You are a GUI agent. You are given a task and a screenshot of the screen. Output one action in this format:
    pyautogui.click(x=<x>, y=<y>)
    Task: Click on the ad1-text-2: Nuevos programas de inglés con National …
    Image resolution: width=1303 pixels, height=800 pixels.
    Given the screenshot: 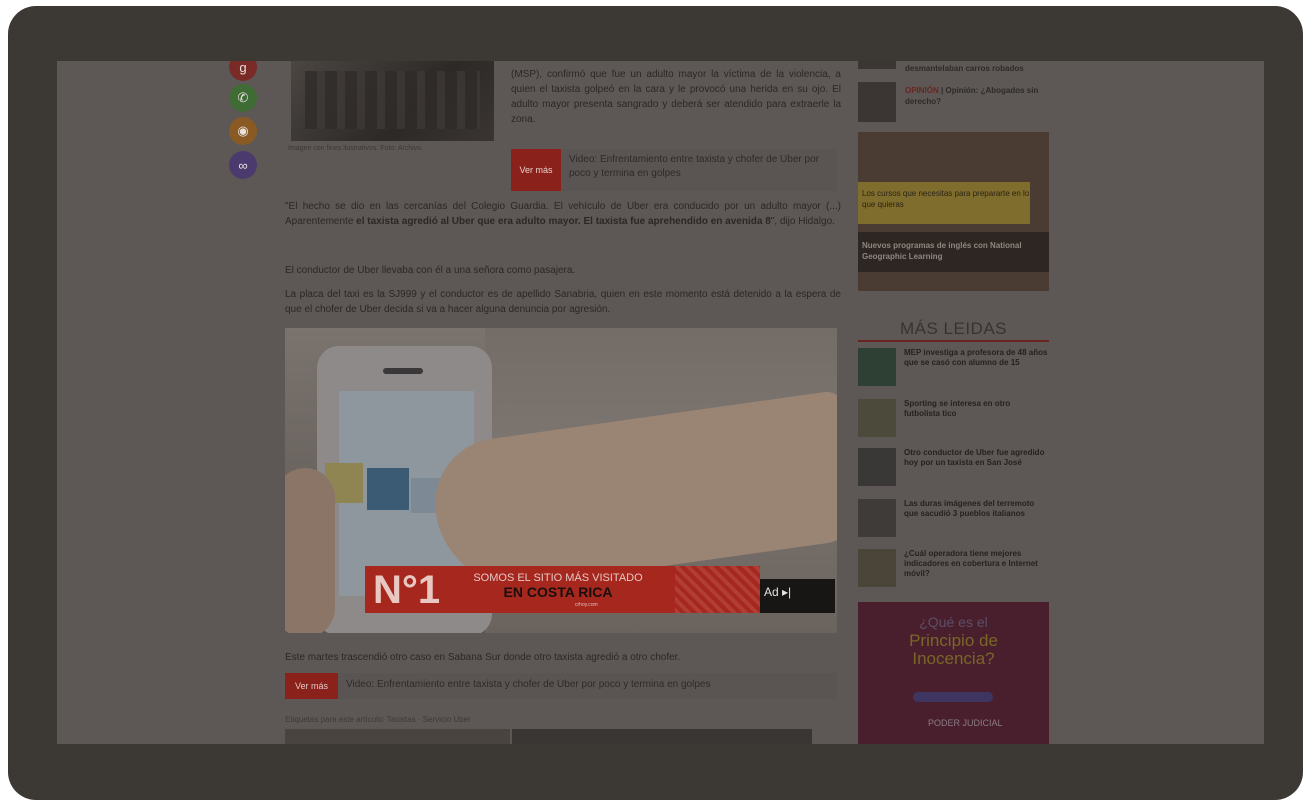 What is the action you would take?
    pyautogui.click(x=942, y=251)
    